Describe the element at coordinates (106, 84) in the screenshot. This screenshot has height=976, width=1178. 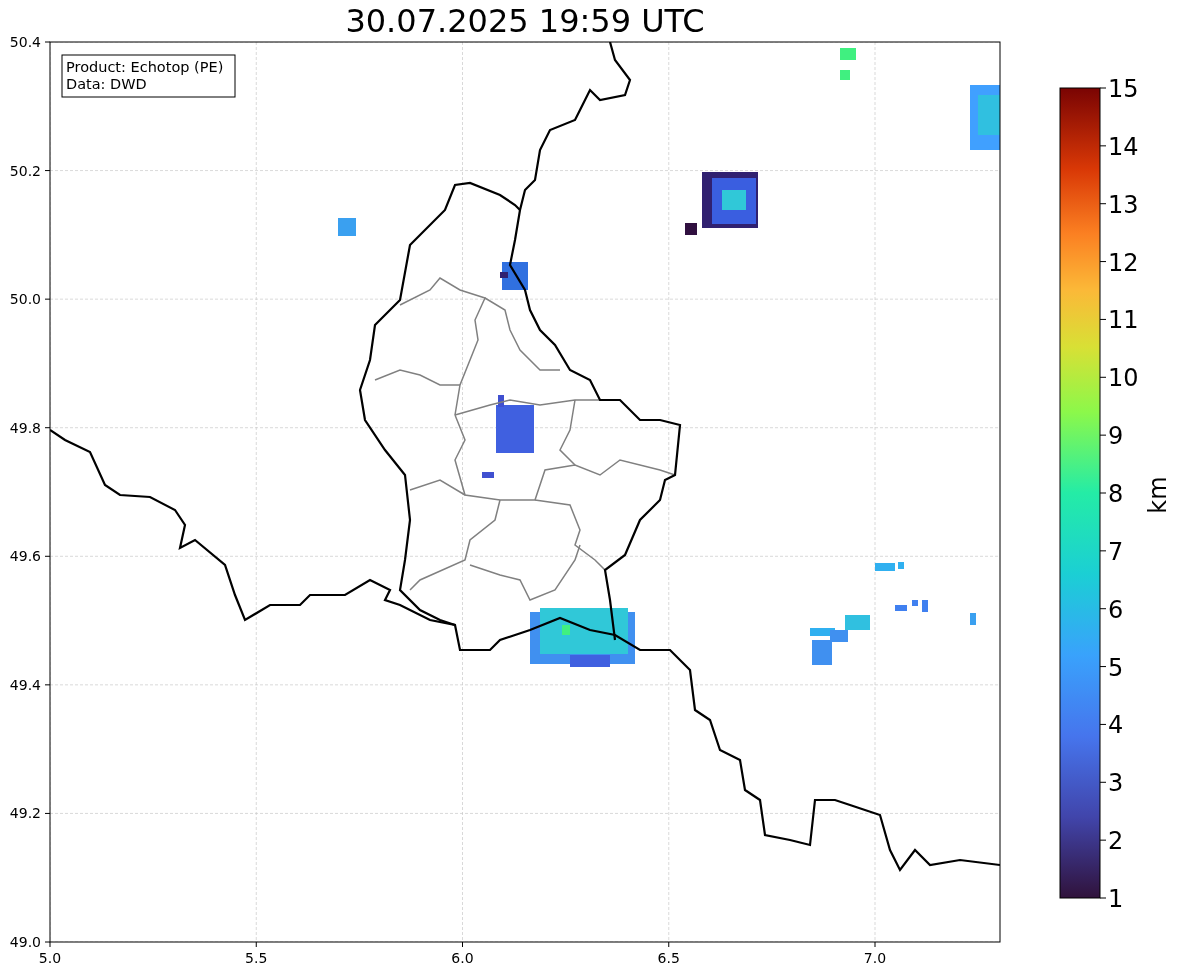
I see `info-text: Data: DWD` at that location.